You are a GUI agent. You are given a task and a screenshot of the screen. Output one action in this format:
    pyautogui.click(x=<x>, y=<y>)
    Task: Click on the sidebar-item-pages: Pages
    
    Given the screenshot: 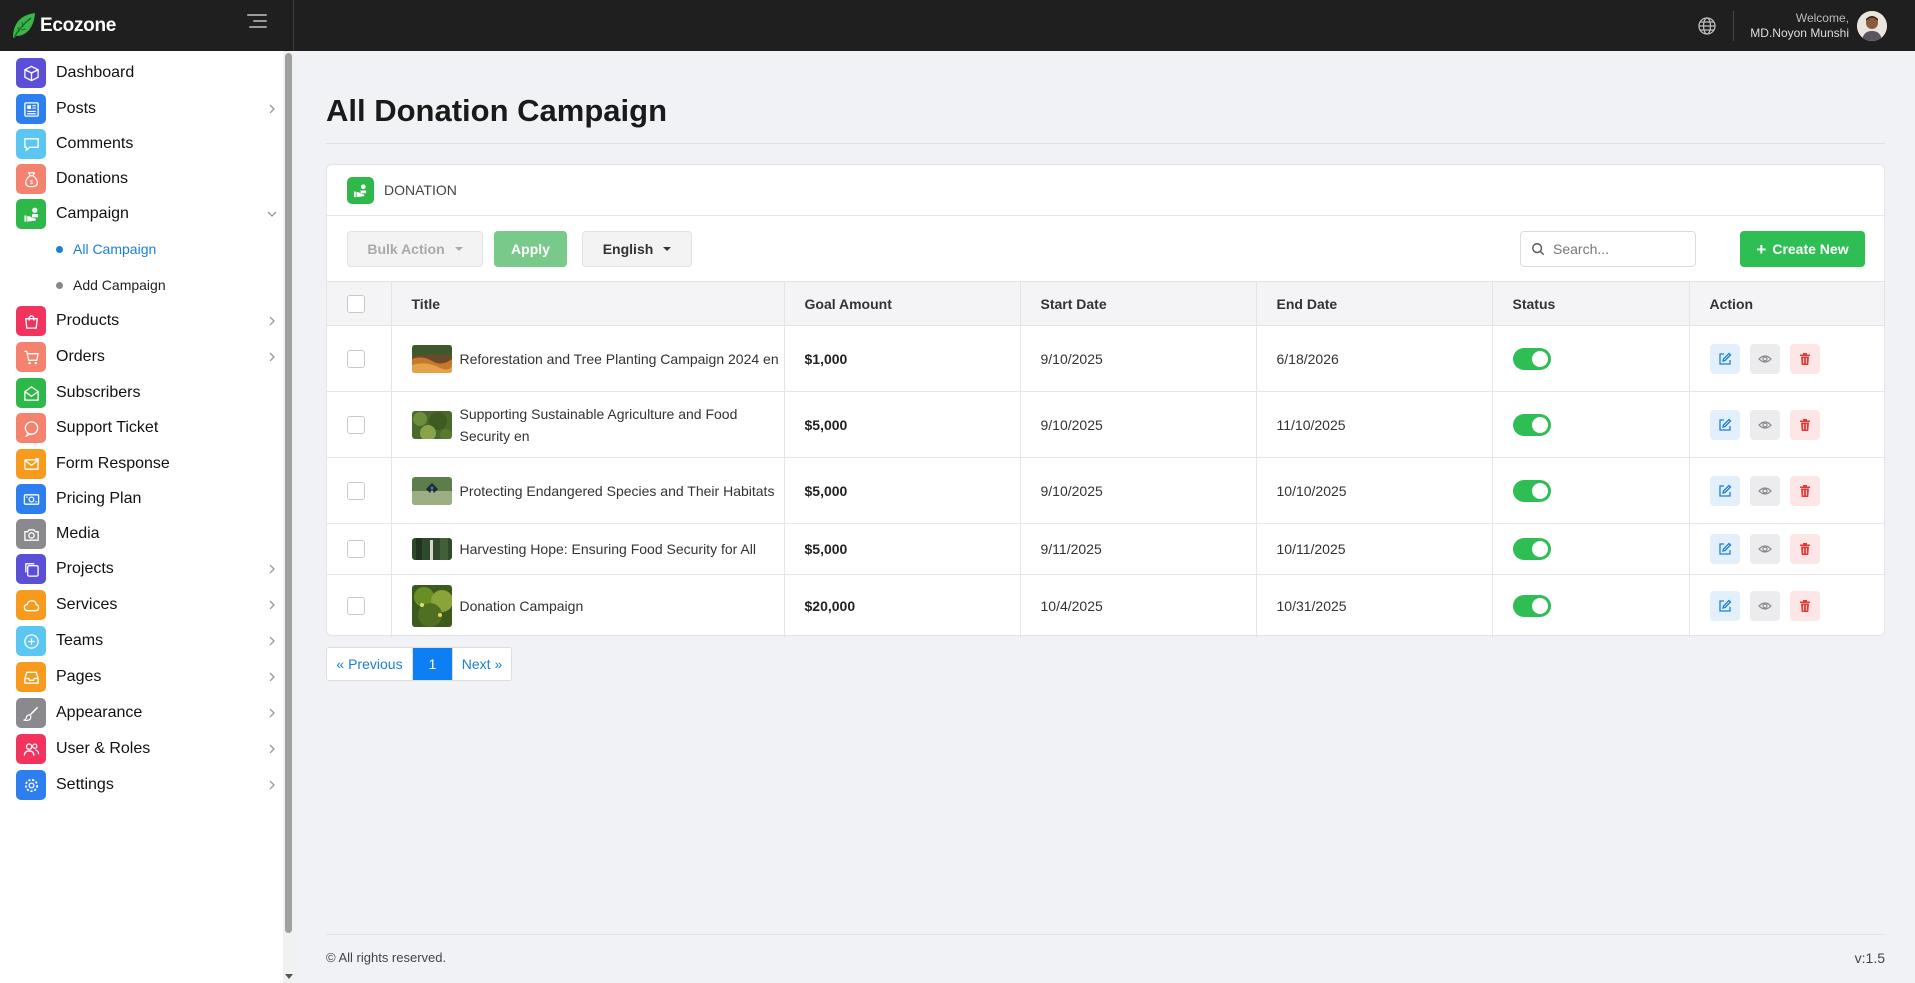 What is the action you would take?
    pyautogui.click(x=147, y=677)
    